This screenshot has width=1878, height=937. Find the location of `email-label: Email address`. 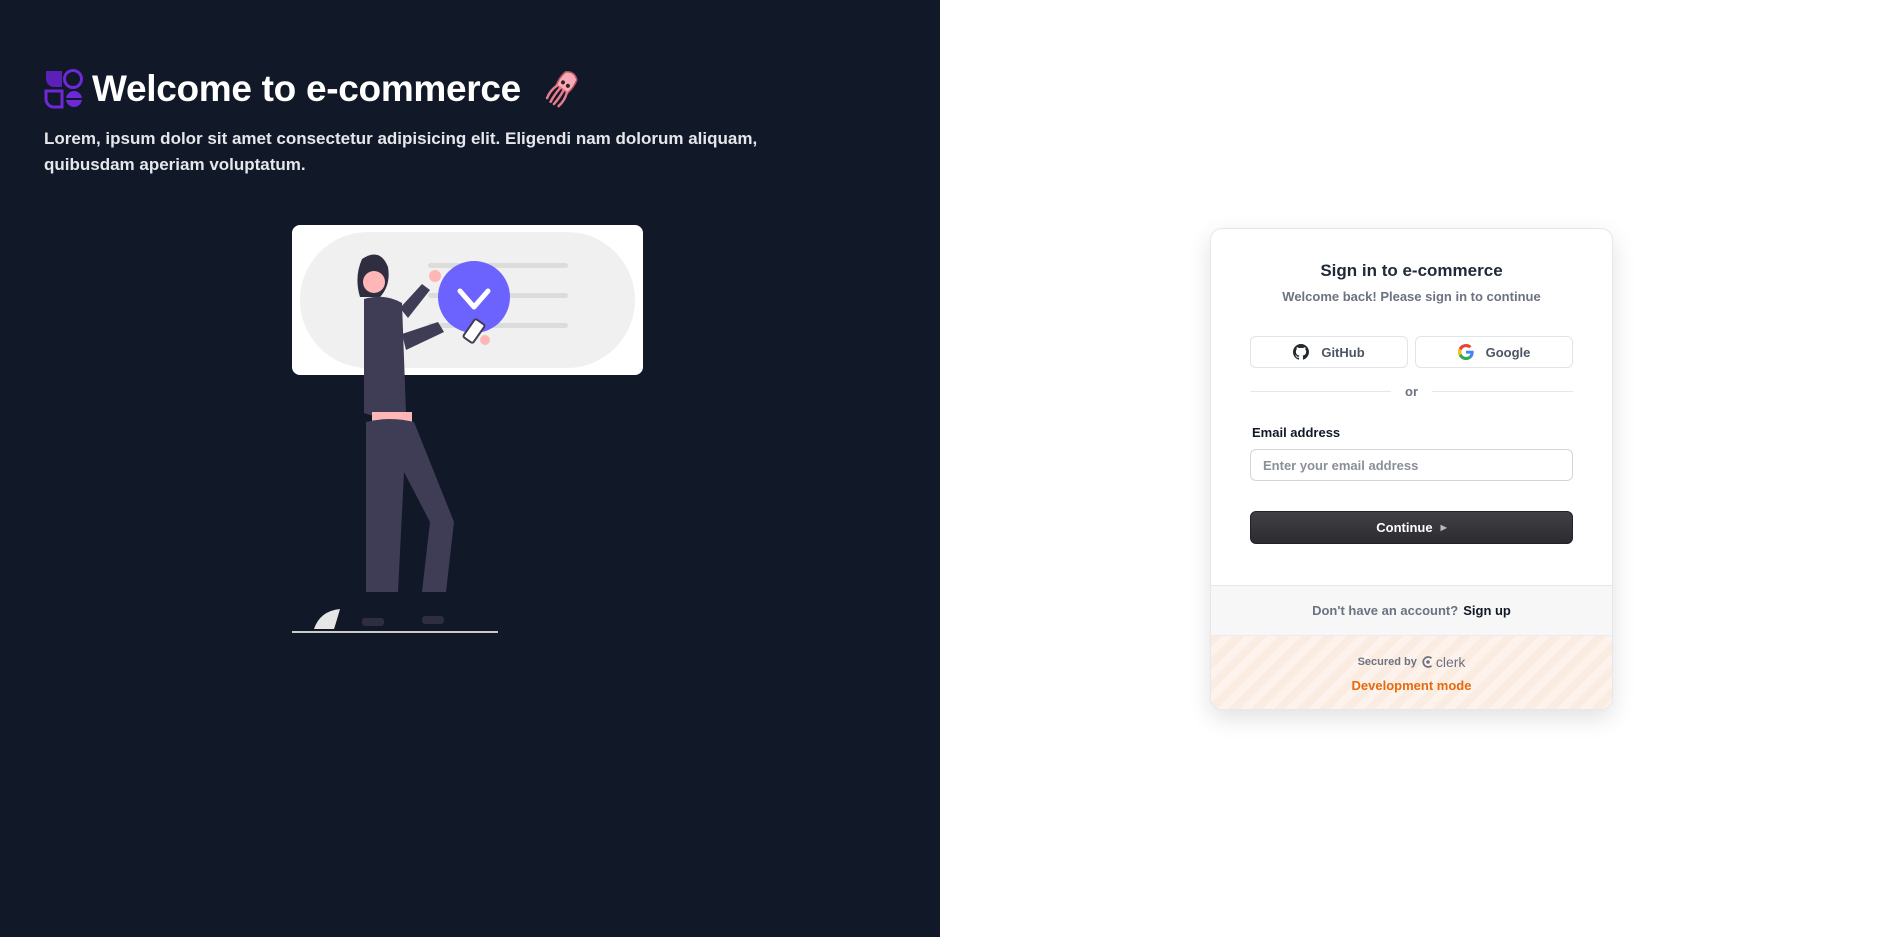

email-label: Email address is located at coordinates (1296, 432).